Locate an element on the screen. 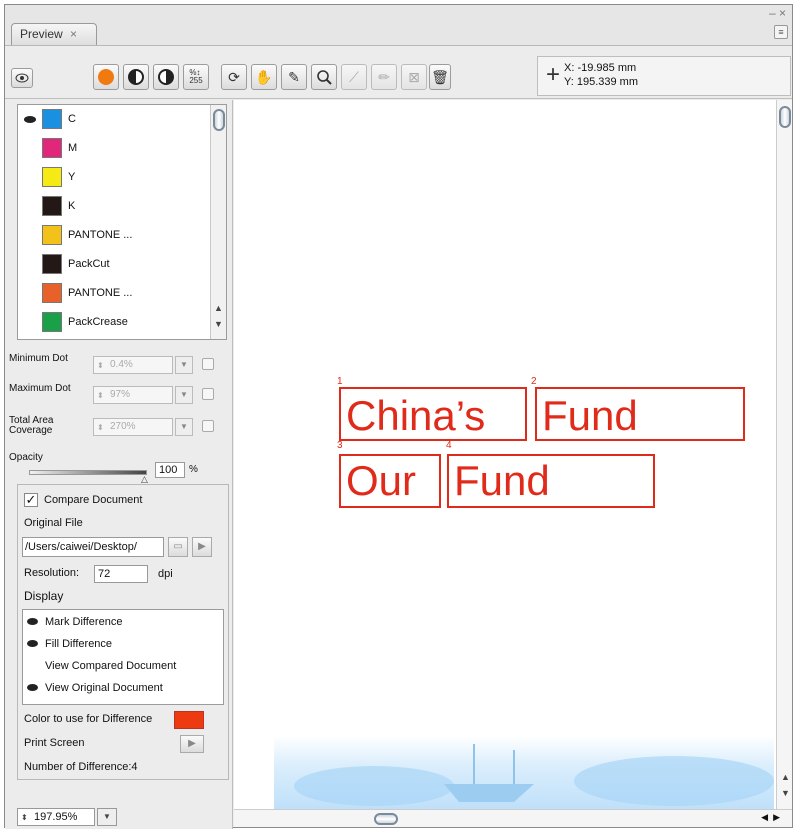 Image resolution: width=797 pixels, height=829 pixels. window-controls: – × is located at coordinates (777, 13).